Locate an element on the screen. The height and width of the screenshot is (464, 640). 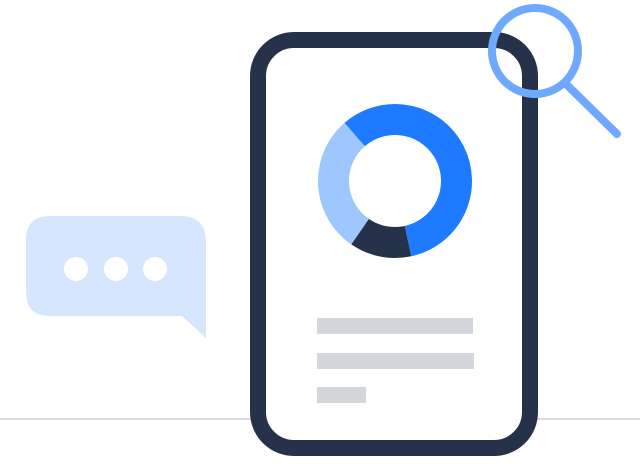
chat-bubble-icon is located at coordinates (116, 277).